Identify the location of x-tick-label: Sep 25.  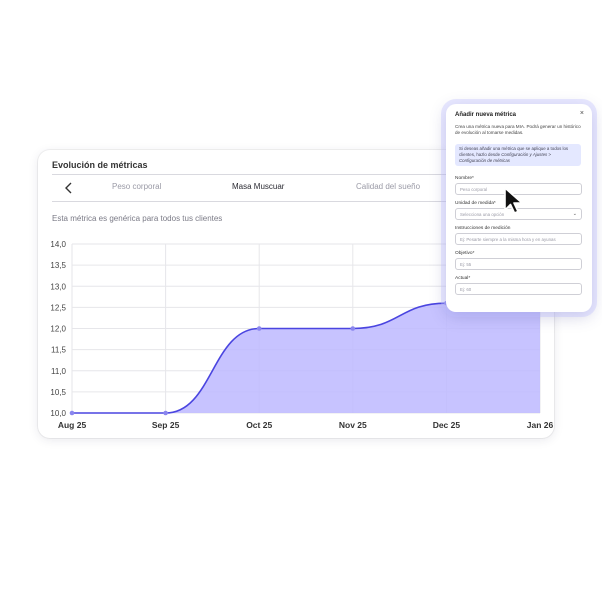
(166, 425).